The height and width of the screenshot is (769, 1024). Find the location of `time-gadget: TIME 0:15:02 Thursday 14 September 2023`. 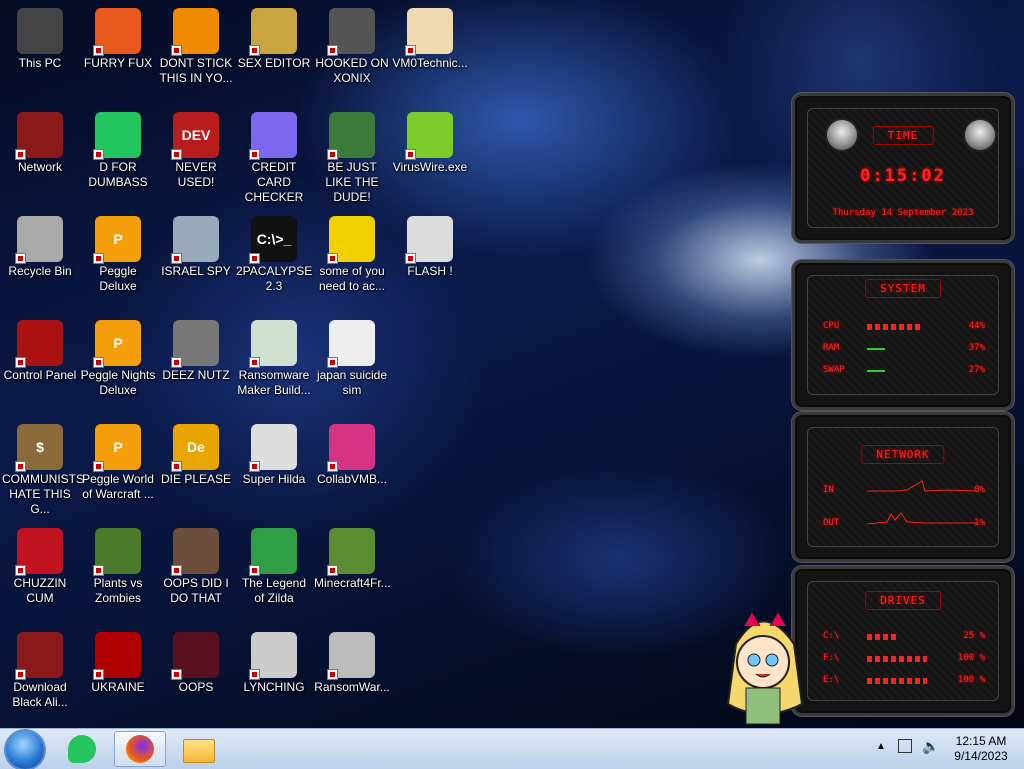

time-gadget: TIME 0:15:02 Thursday 14 September 2023 is located at coordinates (903, 168).